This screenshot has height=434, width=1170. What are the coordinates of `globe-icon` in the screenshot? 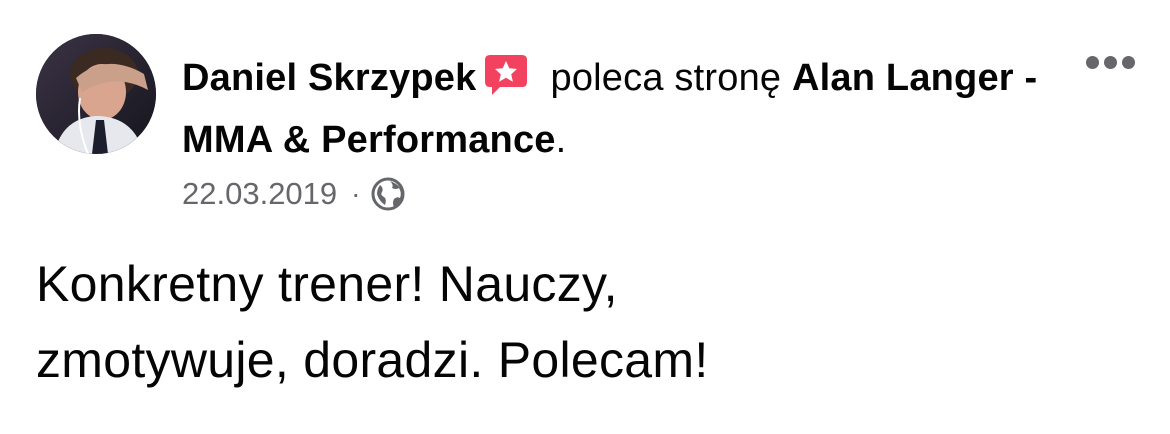 It's located at (388, 194).